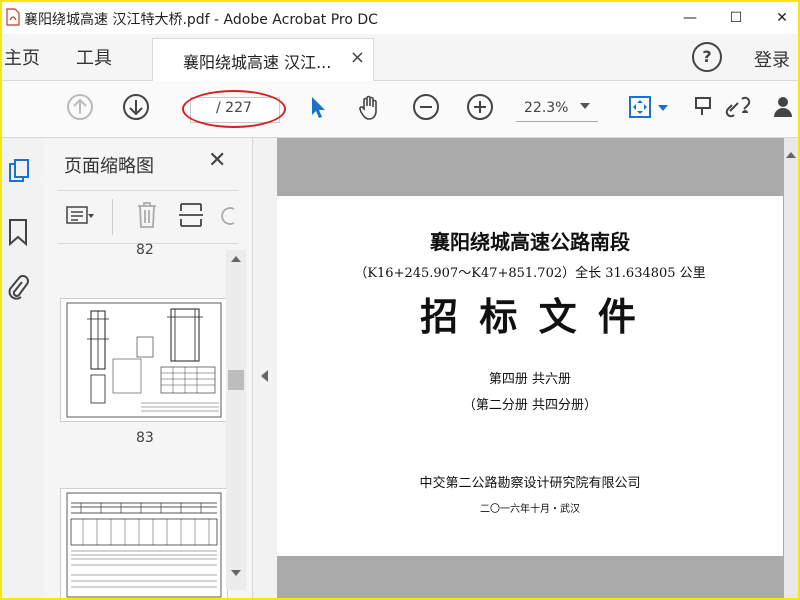  Describe the element at coordinates (145, 250) in the screenshot. I see `thumbnail-page-number: 82` at that location.